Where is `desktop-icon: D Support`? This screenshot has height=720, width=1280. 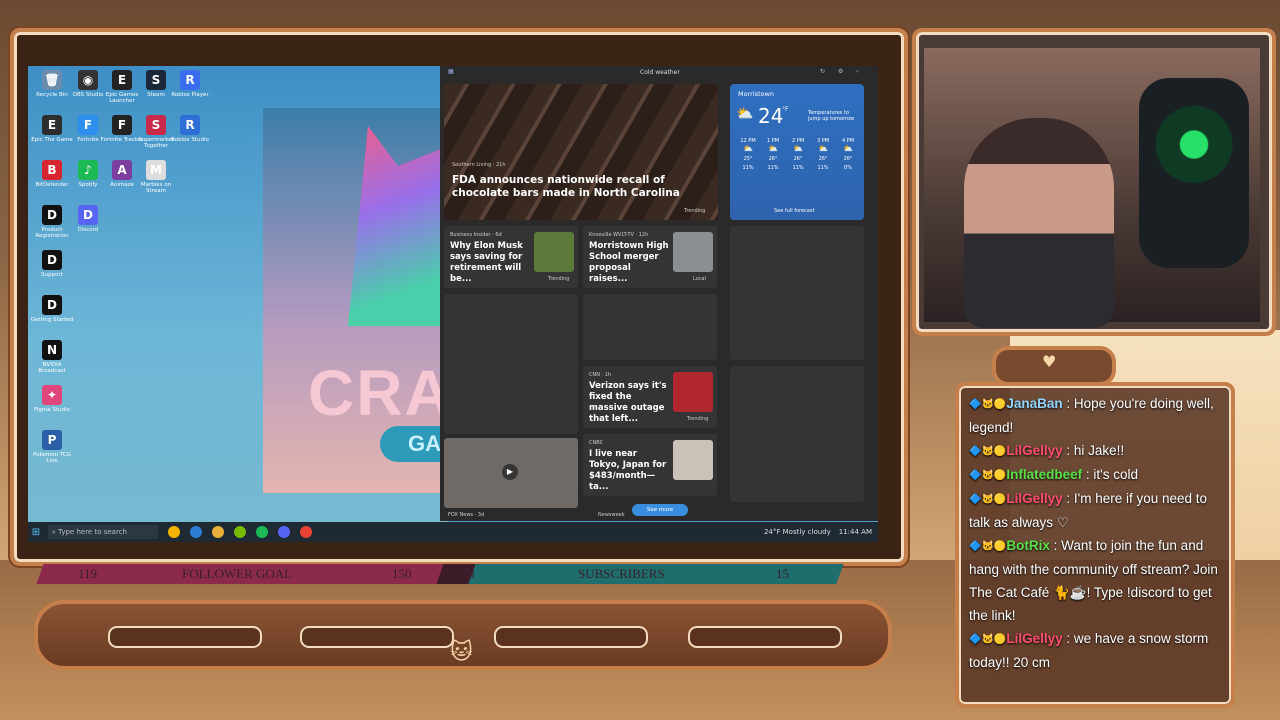 desktop-icon: D Support is located at coordinates (52, 264).